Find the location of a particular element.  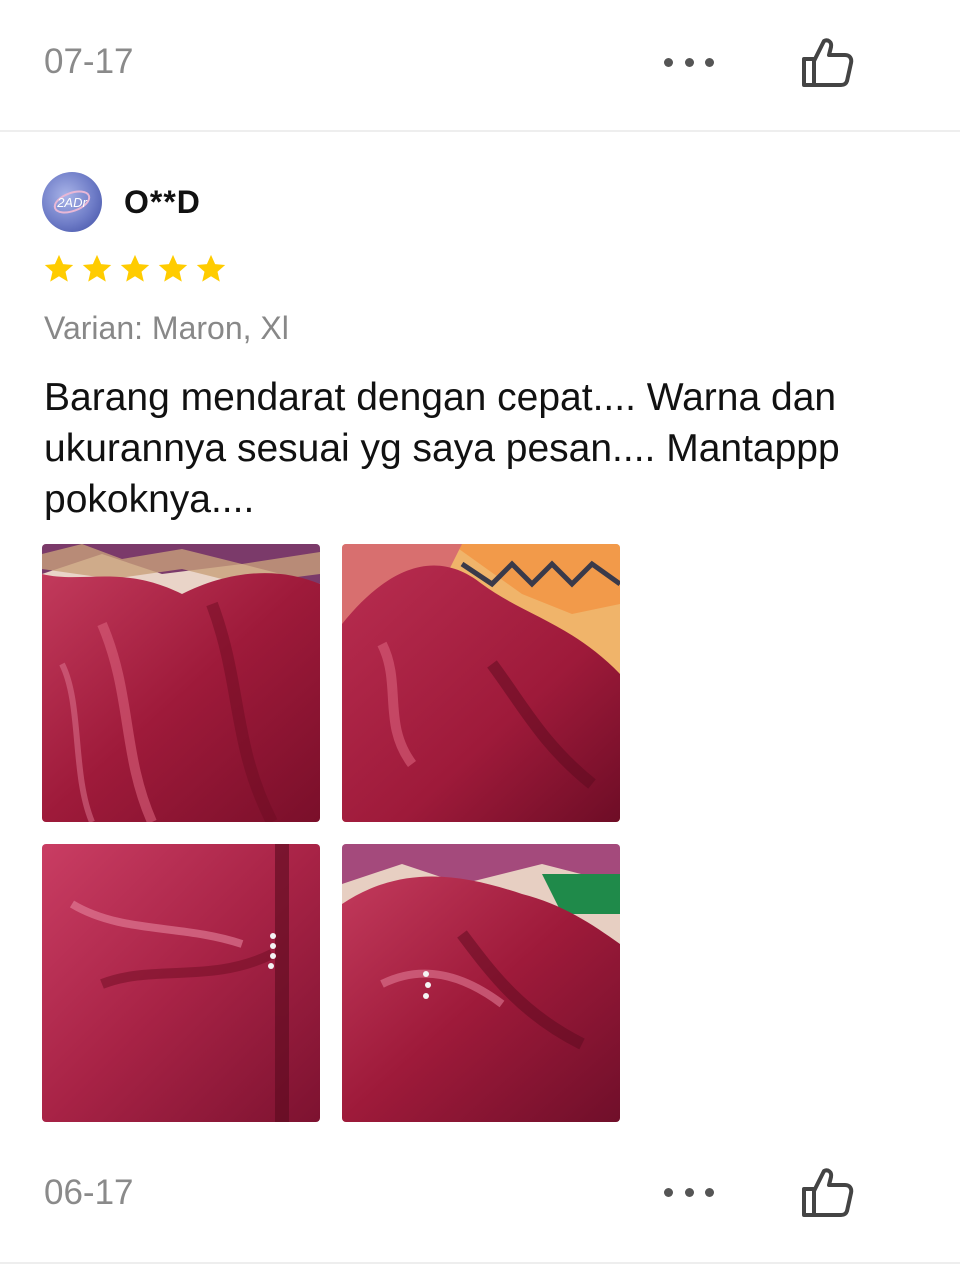

avatar: 2ADr is located at coordinates (72, 202).